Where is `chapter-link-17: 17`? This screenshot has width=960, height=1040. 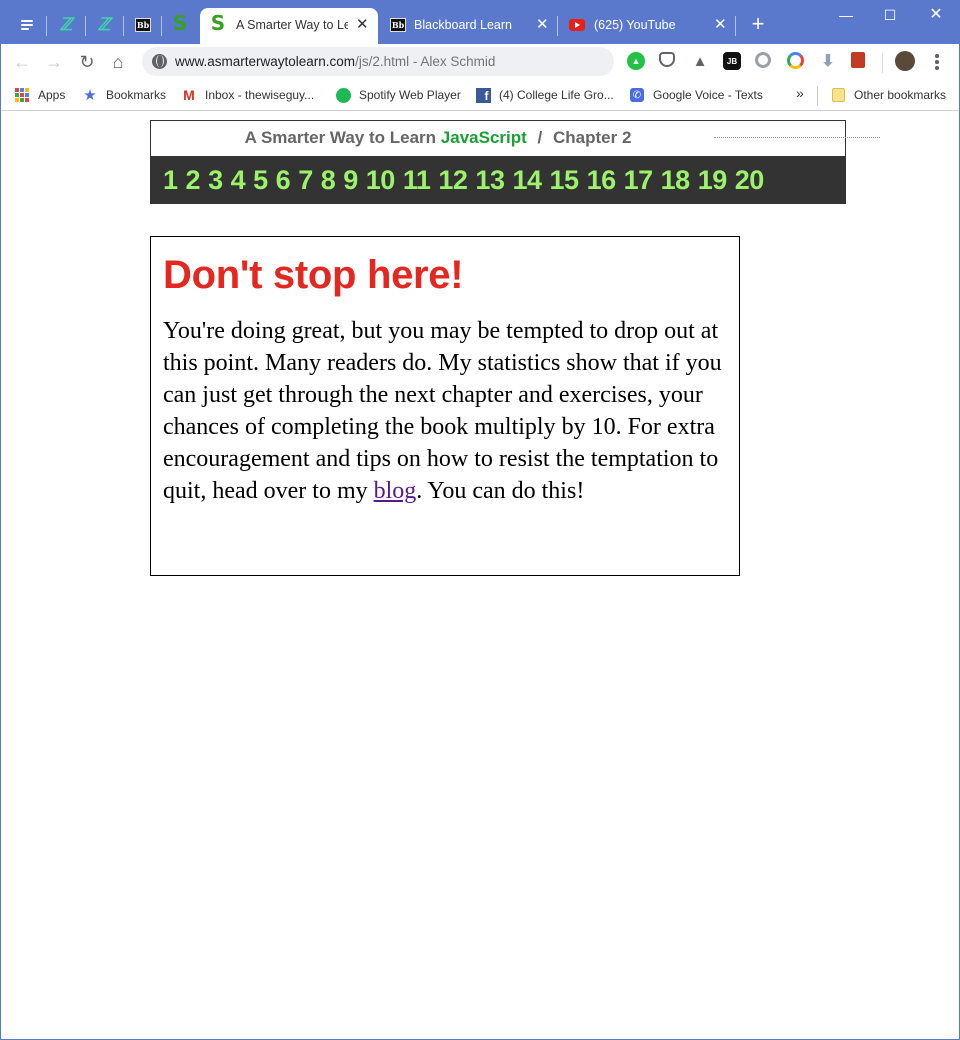
chapter-link-17: 17 is located at coordinates (639, 180).